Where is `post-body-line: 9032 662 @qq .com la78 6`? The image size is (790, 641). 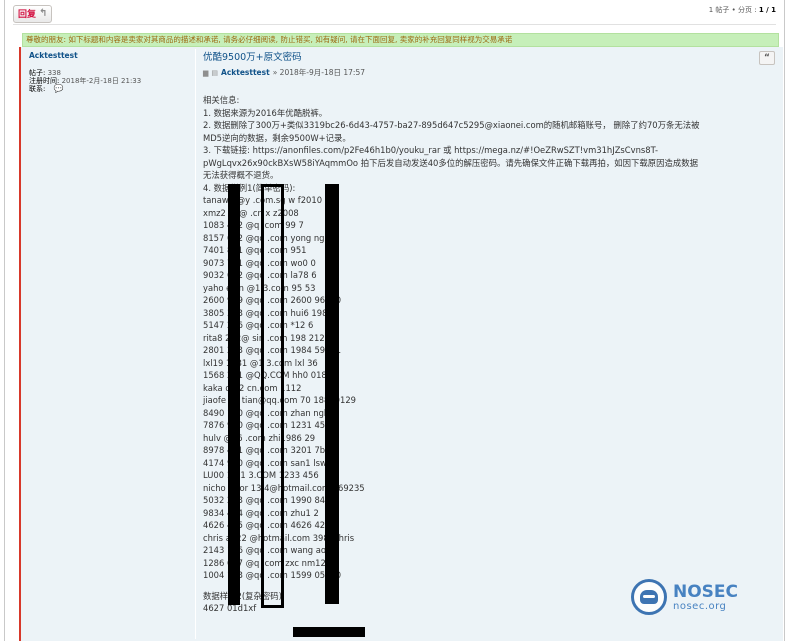
post-body-line: 9032 662 @qq .com la78 6 is located at coordinates (260, 275).